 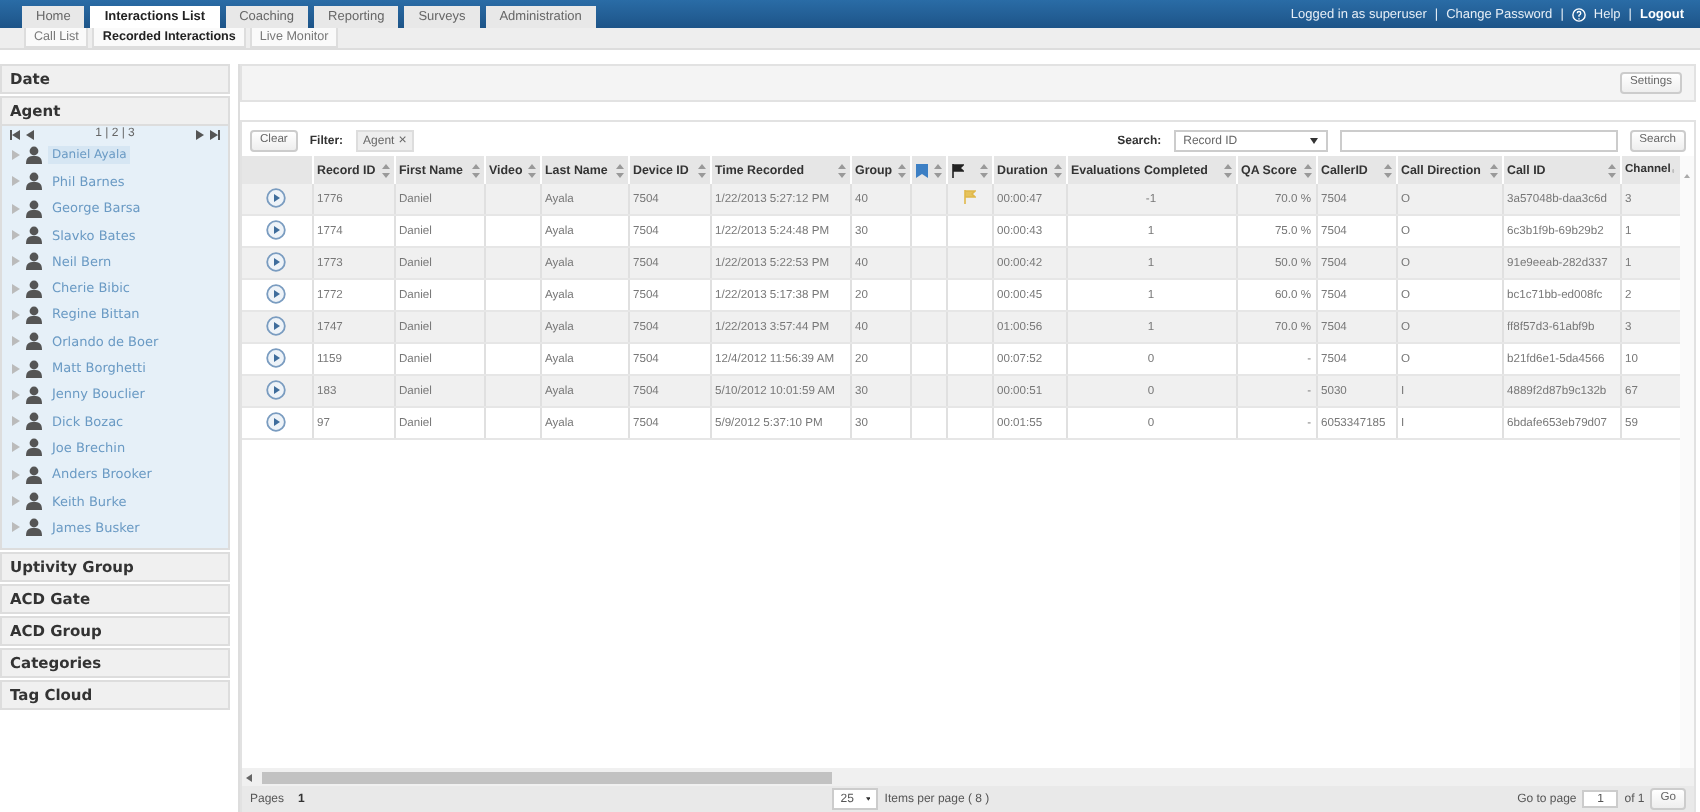 What do you see at coordinates (547, 777) in the screenshot?
I see `scrollbar-thumb` at bounding box center [547, 777].